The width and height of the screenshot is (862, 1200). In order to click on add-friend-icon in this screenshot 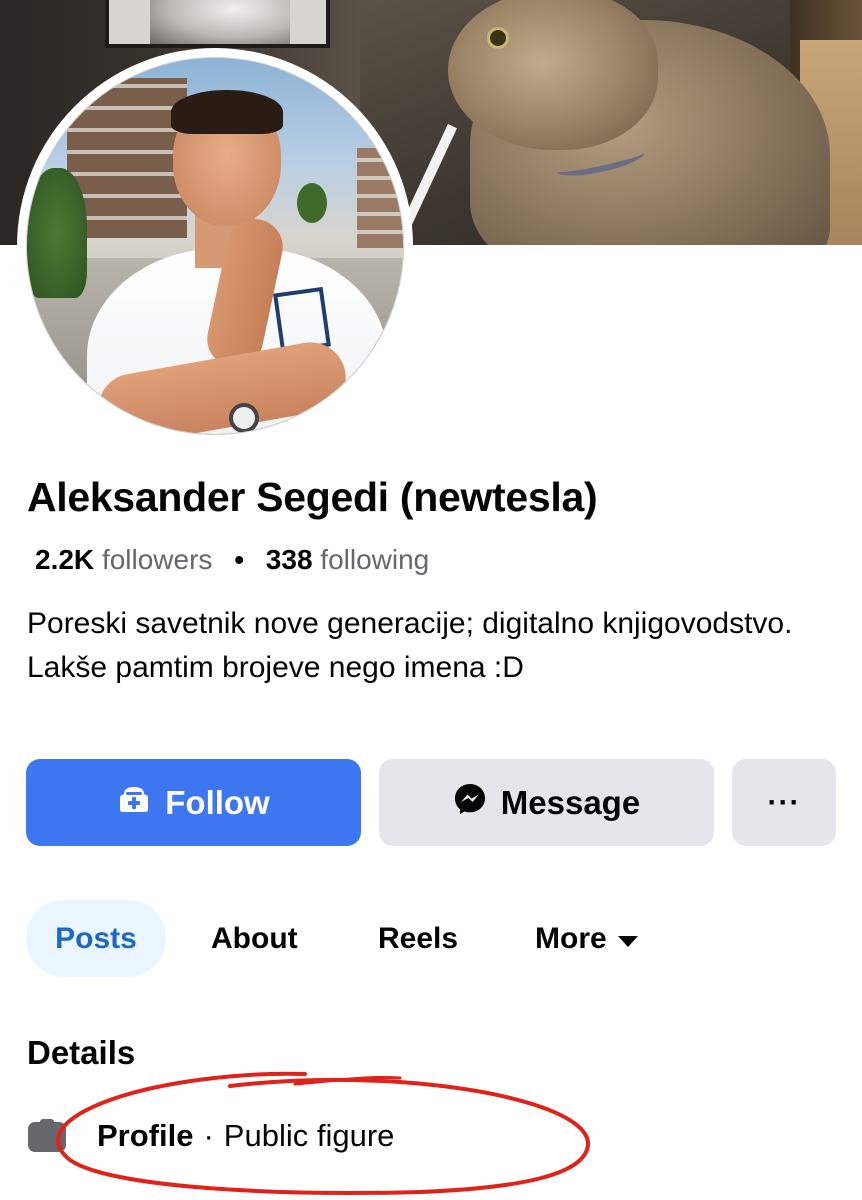, I will do `click(134, 803)`.